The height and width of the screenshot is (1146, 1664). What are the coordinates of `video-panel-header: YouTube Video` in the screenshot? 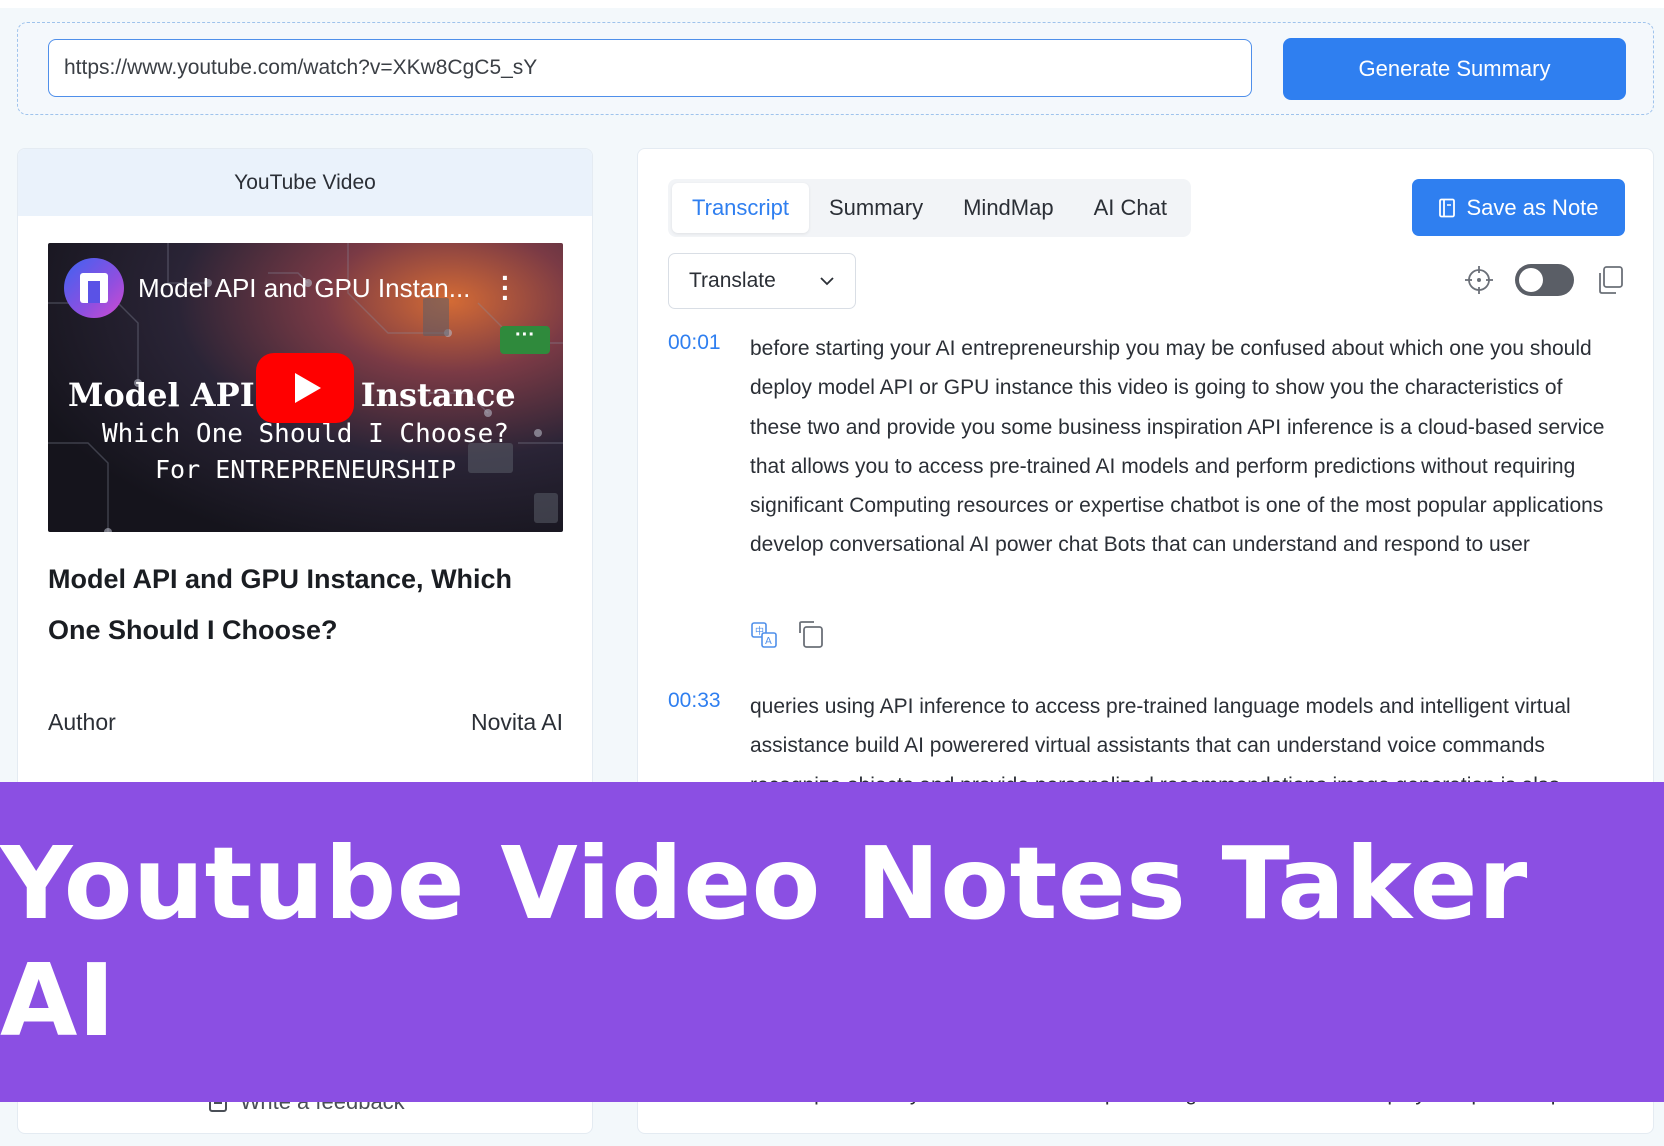 It's located at (305, 182).